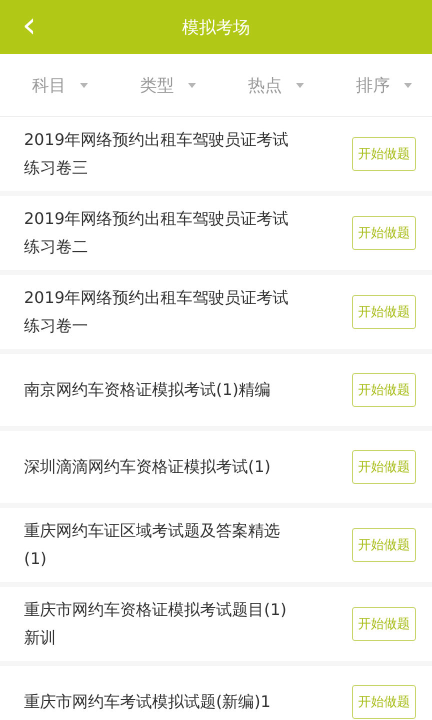  Describe the element at coordinates (148, 390) in the screenshot. I see `exam-title: 南京网约车资格证模拟考试(1)精编` at that location.